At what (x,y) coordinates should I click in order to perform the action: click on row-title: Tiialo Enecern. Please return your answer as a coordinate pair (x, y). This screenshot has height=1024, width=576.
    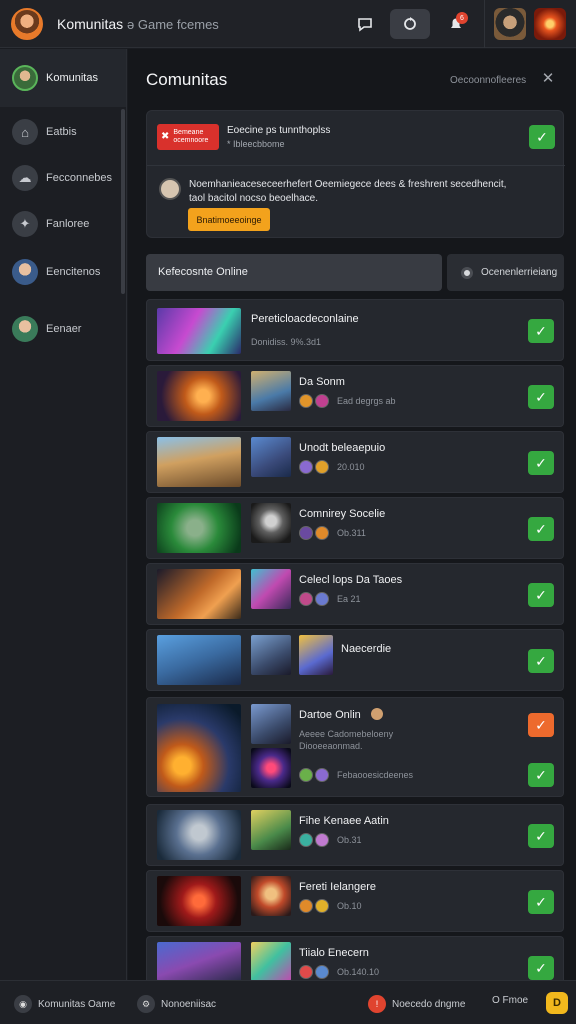
    Looking at the image, I should click on (334, 953).